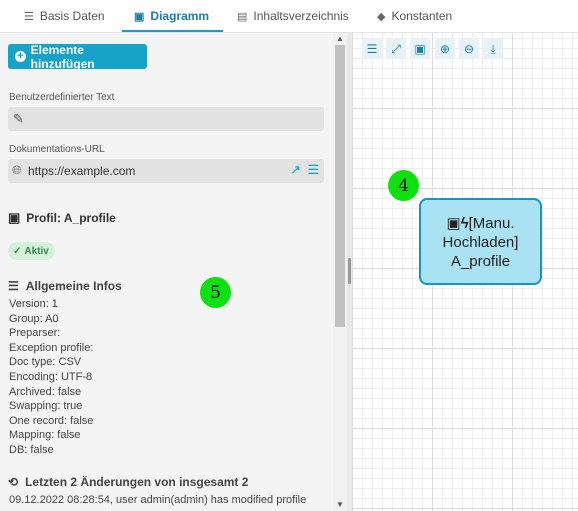 The image size is (578, 511). Describe the element at coordinates (372, 49) in the screenshot. I see `align-icon: ☰` at that location.